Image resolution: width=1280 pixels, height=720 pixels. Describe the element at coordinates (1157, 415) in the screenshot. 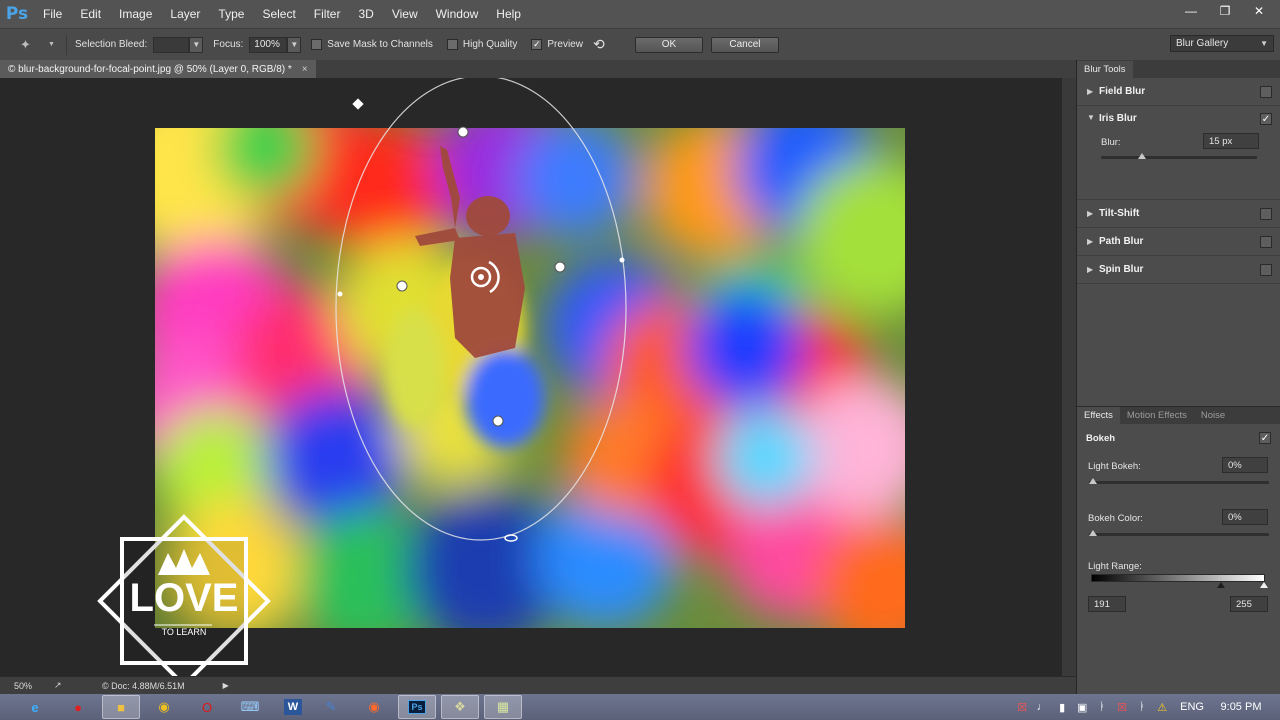

I see `tab-motion-effects: Motion Effects` at that location.